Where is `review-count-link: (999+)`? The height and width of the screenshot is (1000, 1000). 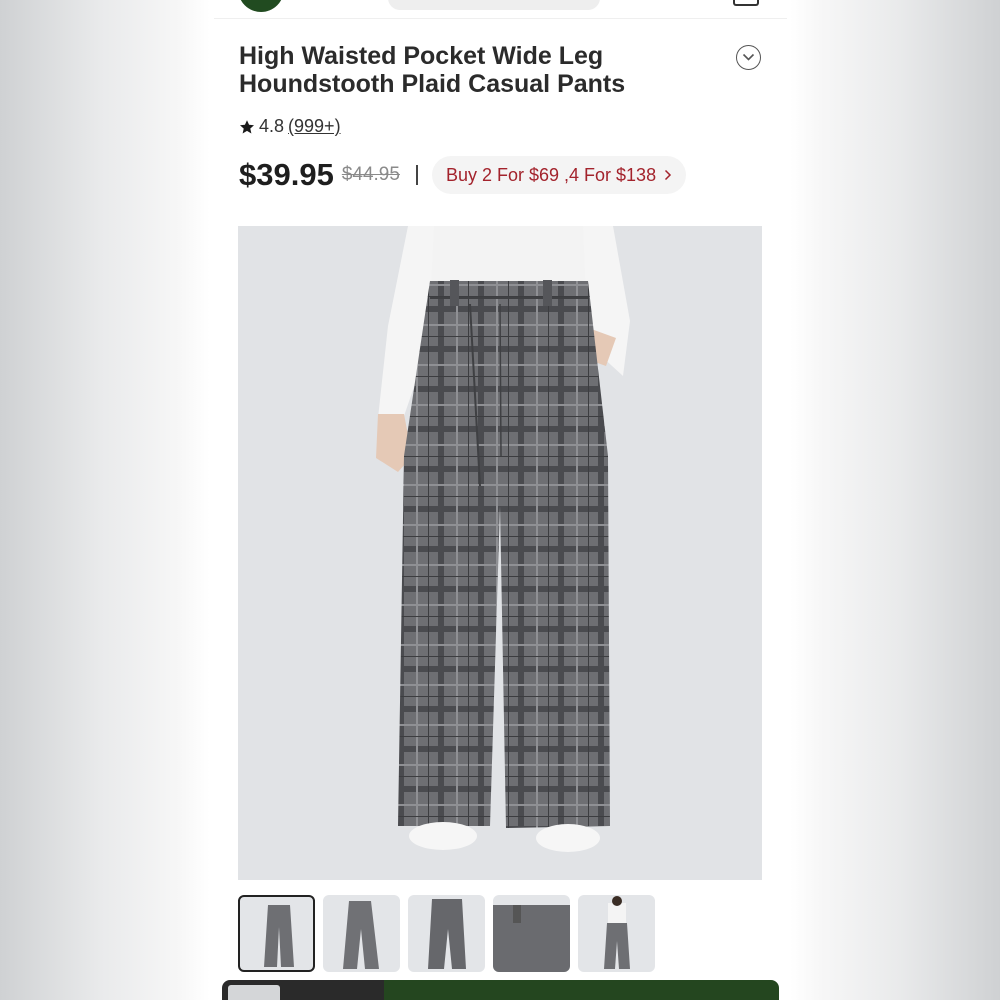
review-count-link: (999+) is located at coordinates (314, 126).